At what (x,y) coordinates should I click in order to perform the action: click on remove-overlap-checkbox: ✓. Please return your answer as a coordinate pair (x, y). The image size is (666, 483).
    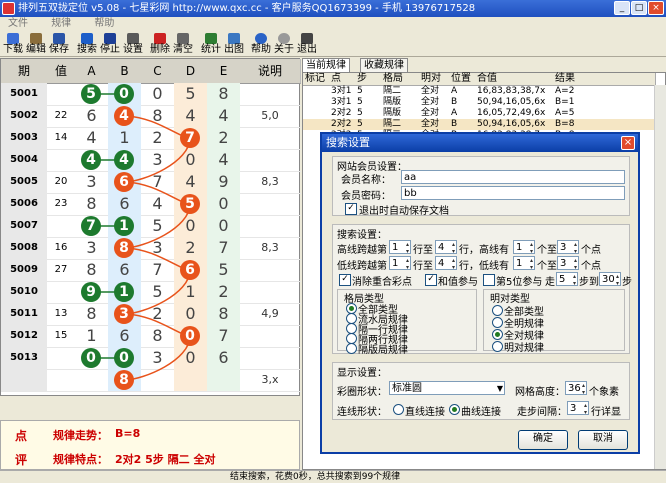
    Looking at the image, I should click on (345, 280).